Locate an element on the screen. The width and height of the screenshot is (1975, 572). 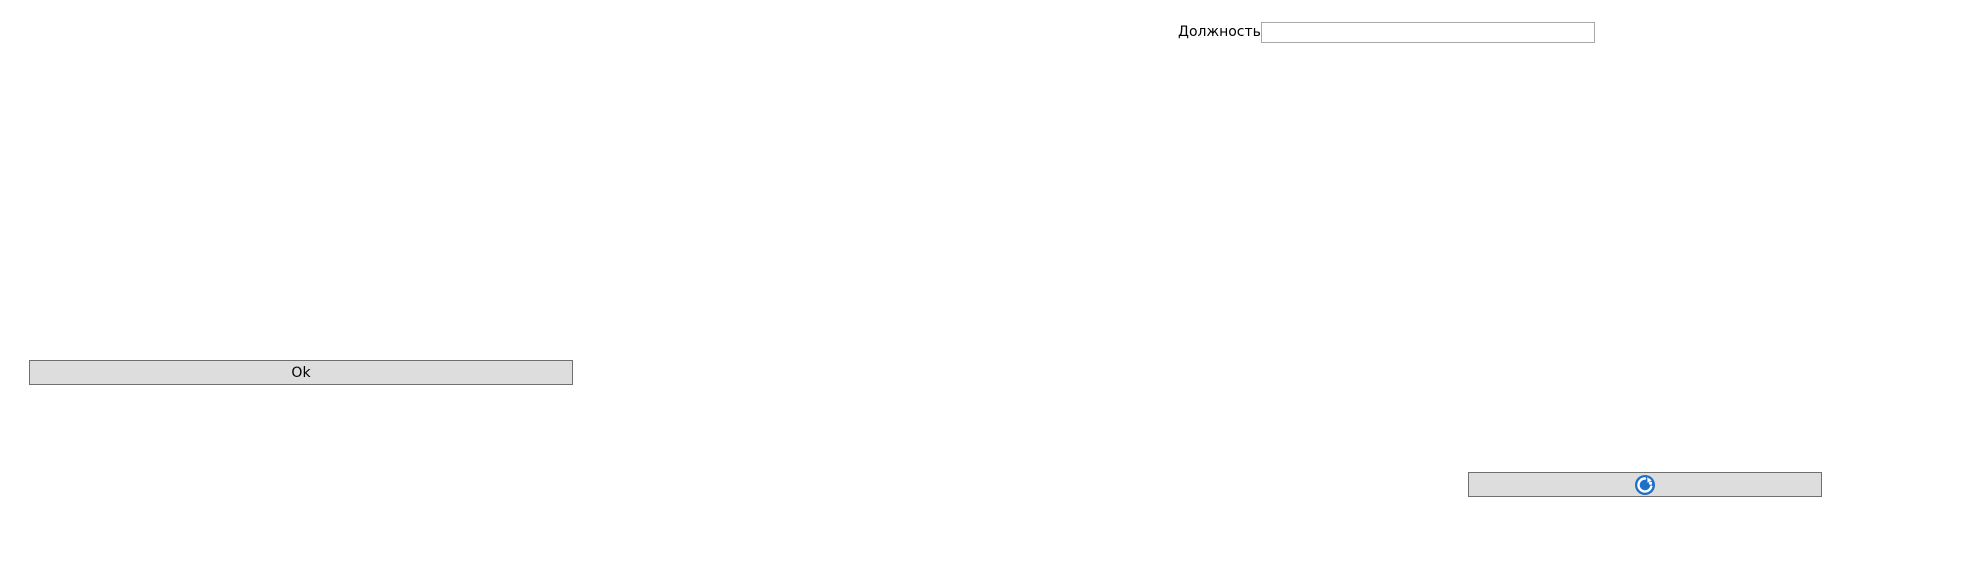
refresh-icon is located at coordinates (1645, 485).